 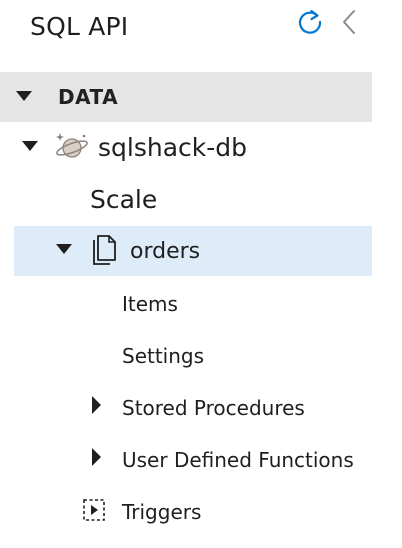 I want to click on tree-item-database: sqlshack-db, so click(x=186, y=147).